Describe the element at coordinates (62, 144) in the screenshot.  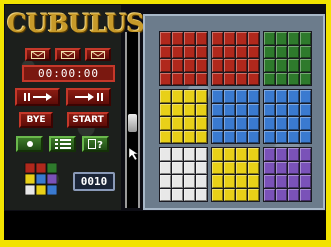
I see `option-button-list` at that location.